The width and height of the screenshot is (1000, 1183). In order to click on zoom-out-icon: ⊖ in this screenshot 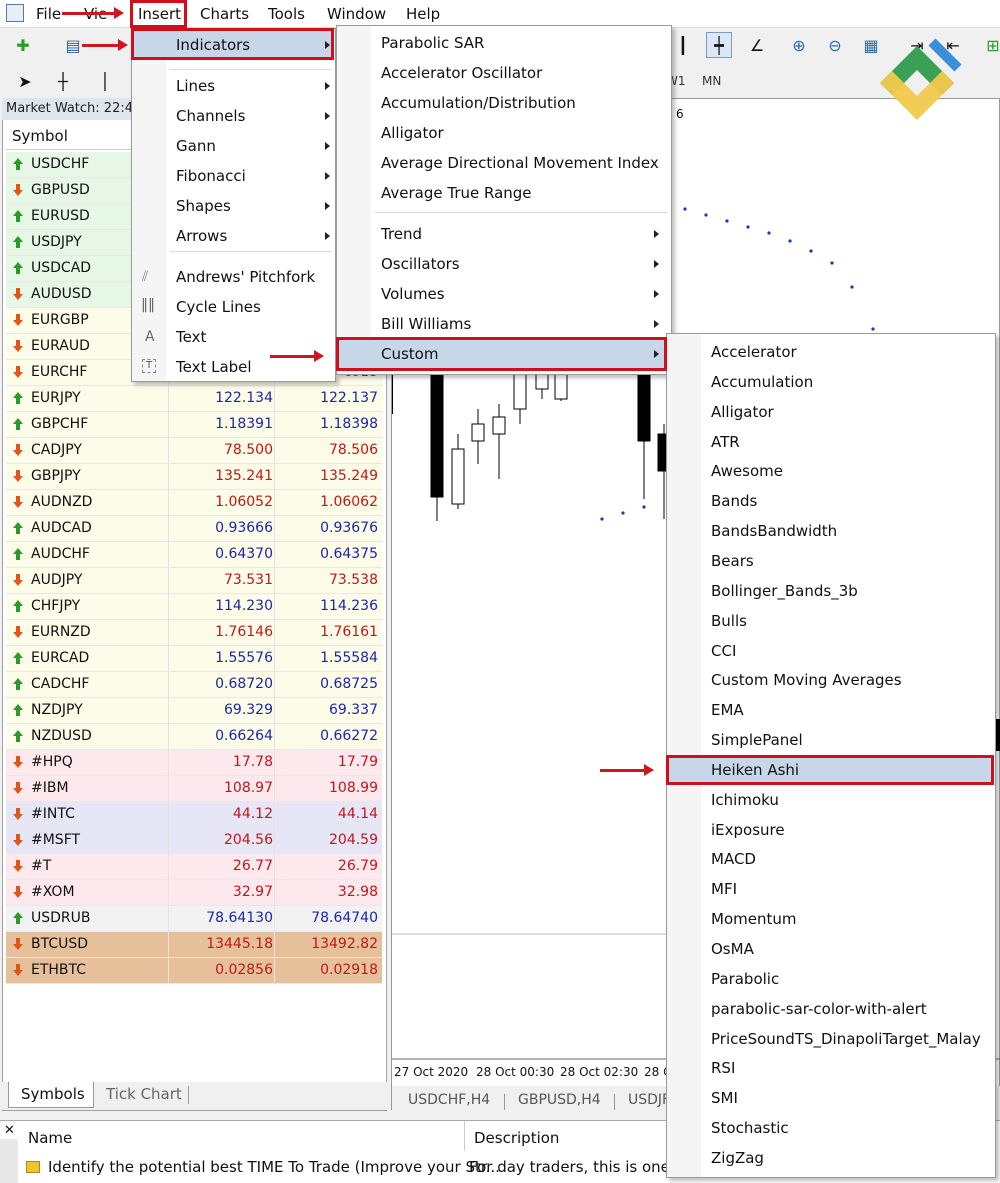, I will do `click(835, 45)`.